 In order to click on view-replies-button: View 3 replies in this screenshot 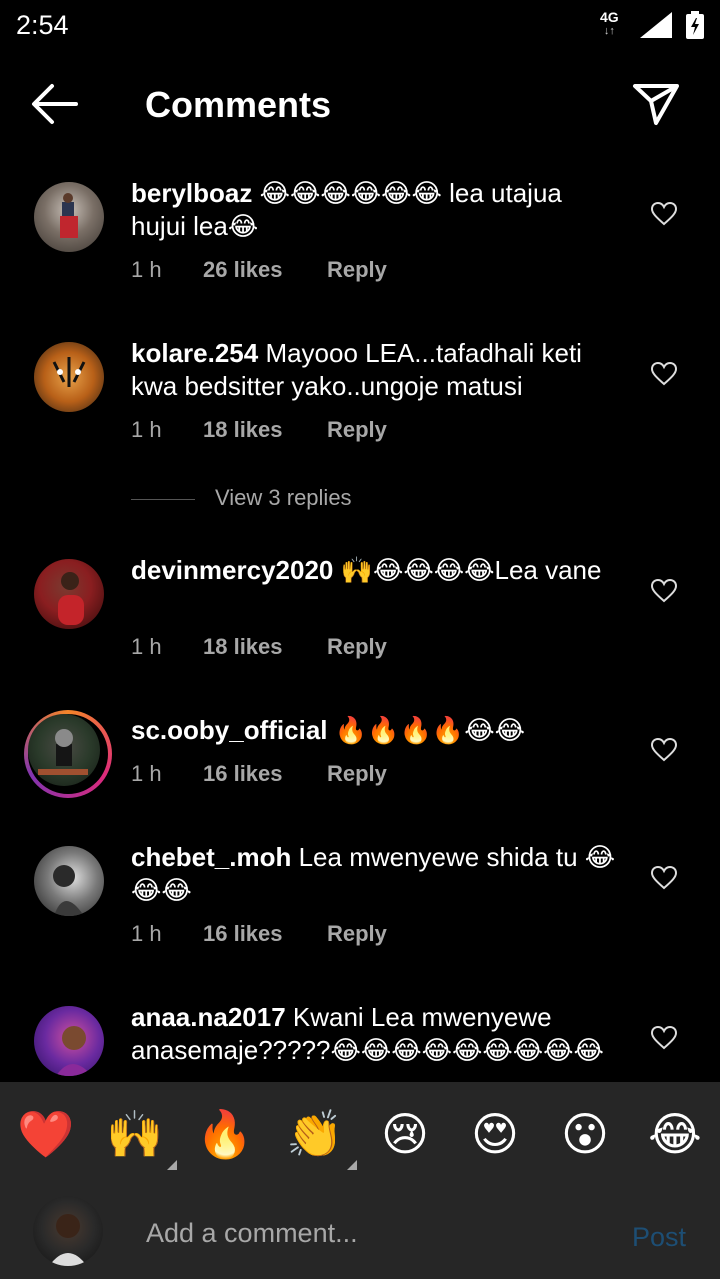, I will do `click(331, 500)`.